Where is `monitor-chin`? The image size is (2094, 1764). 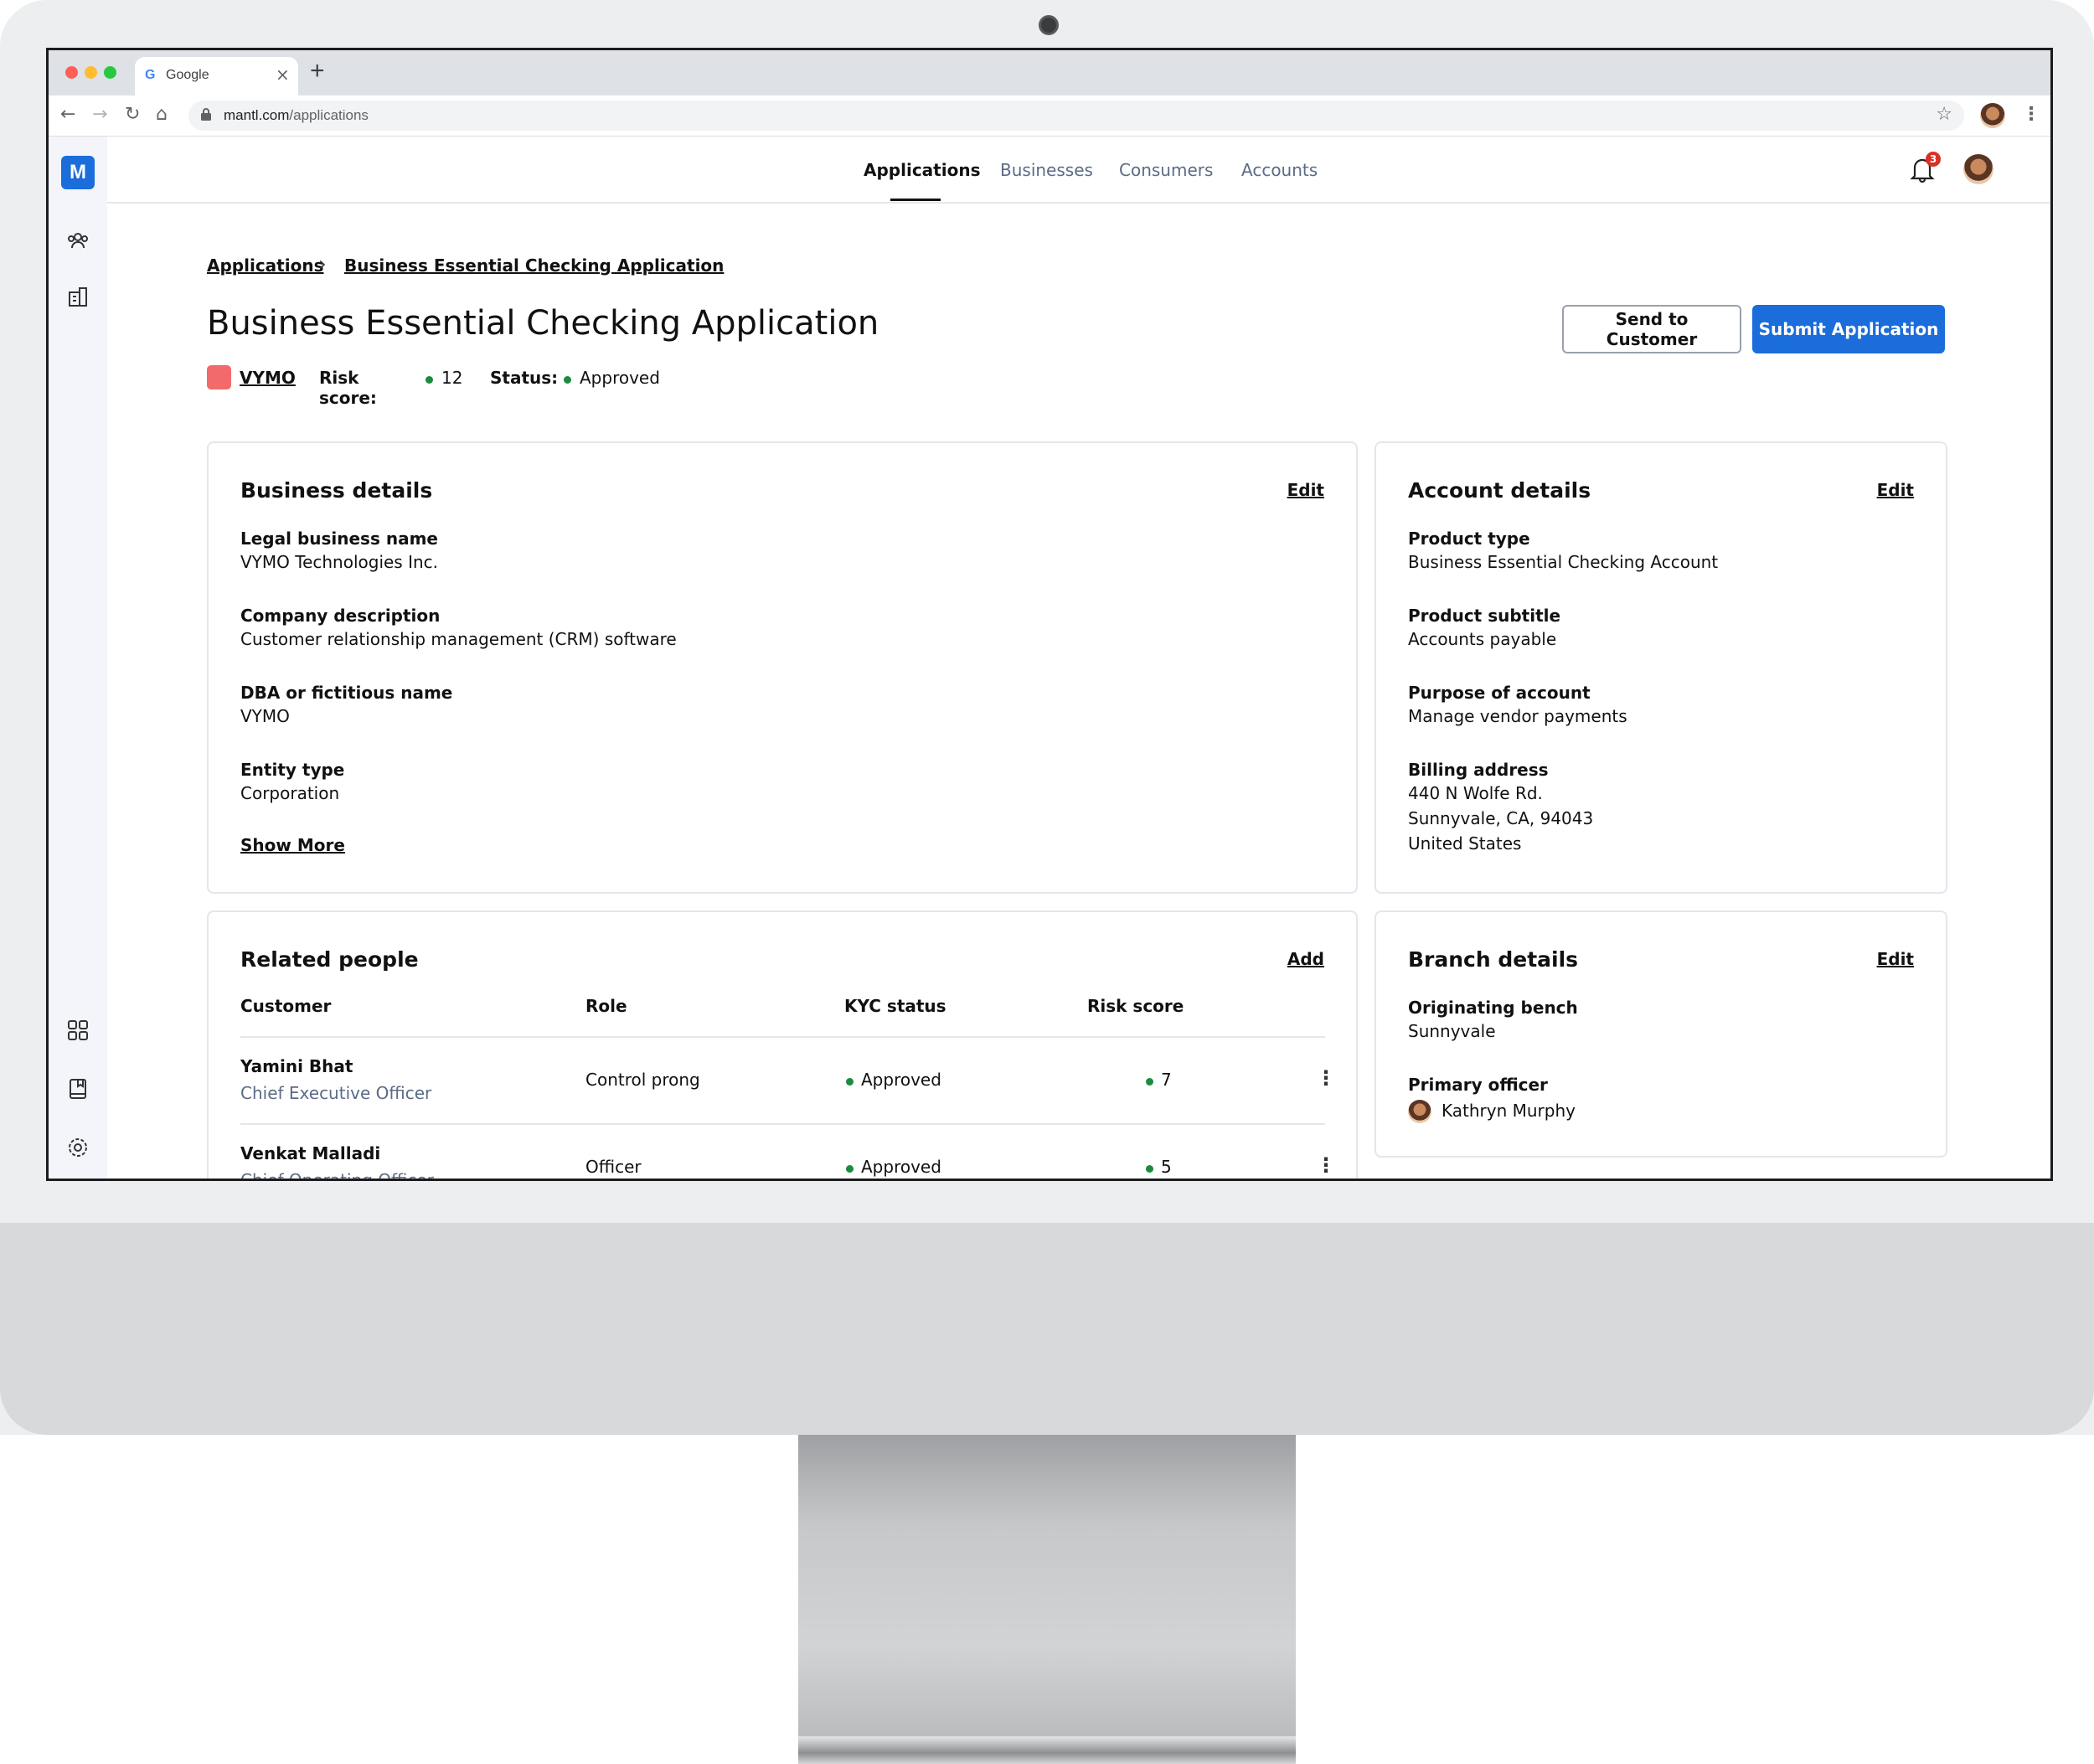 monitor-chin is located at coordinates (1047, 1329).